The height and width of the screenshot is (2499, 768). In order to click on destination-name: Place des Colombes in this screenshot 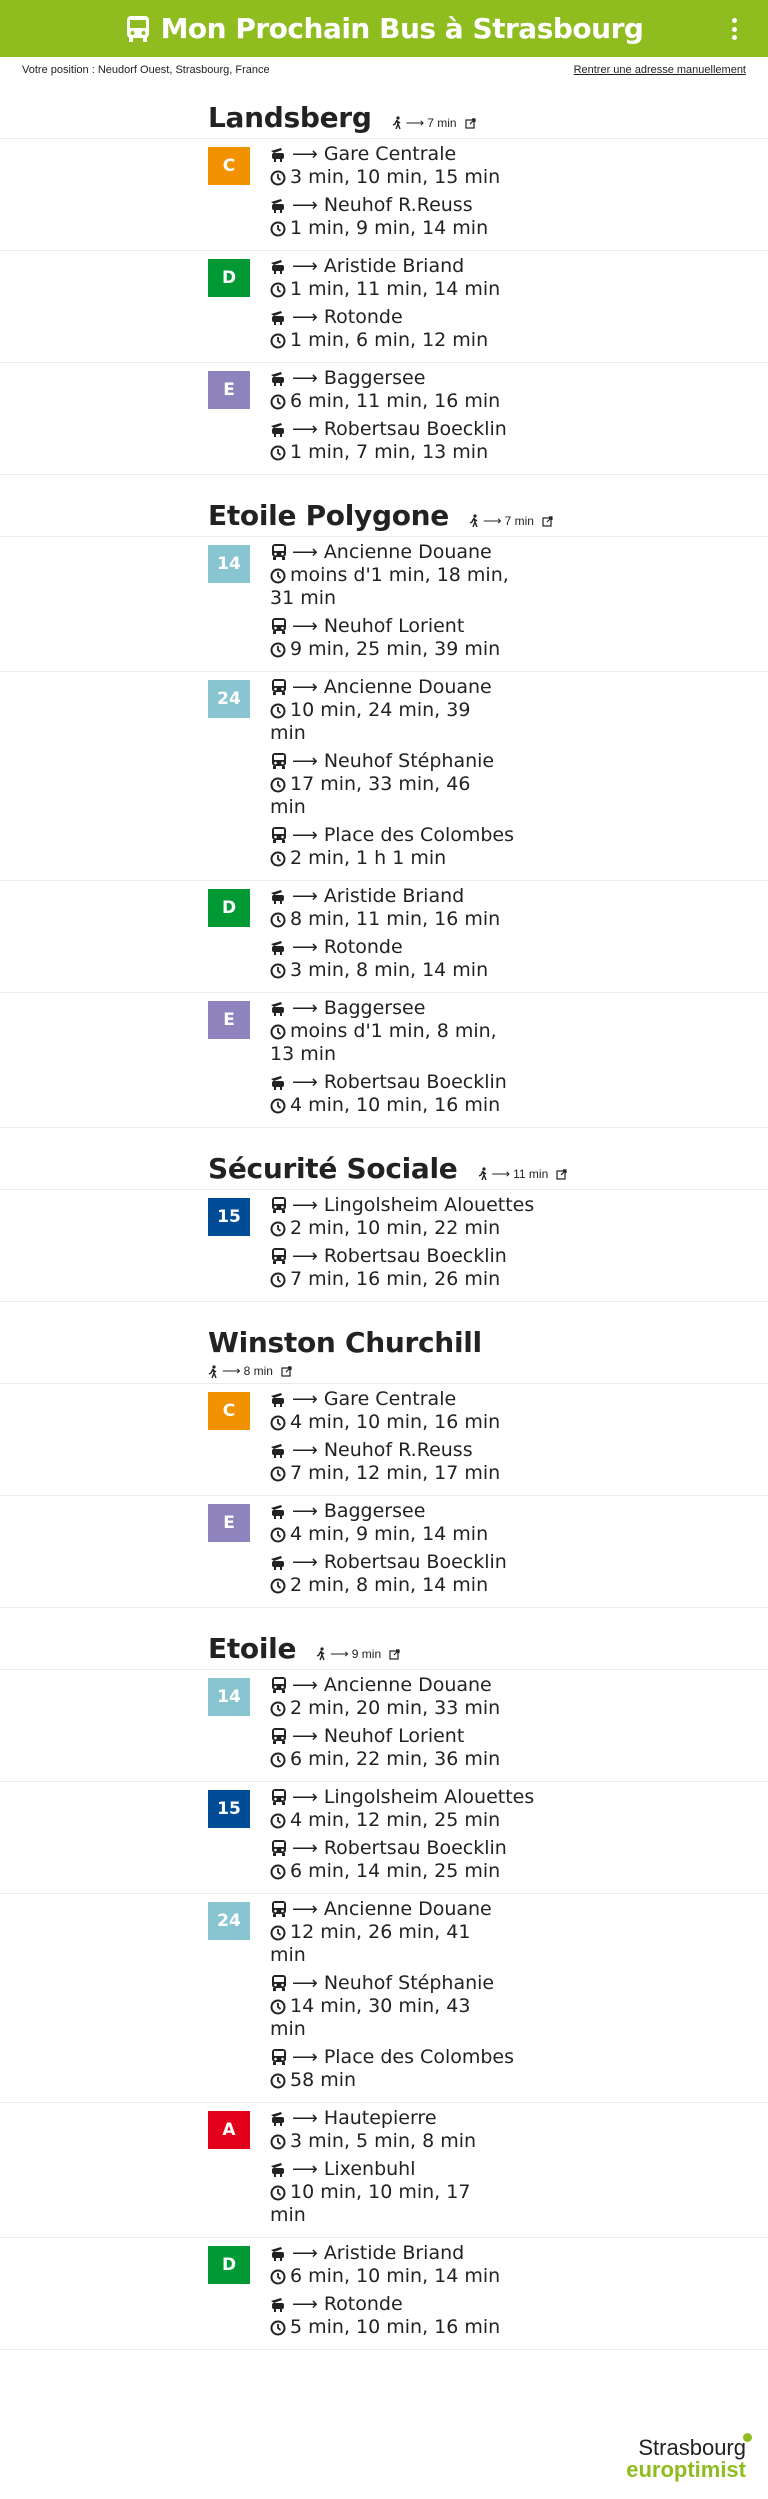, I will do `click(419, 835)`.